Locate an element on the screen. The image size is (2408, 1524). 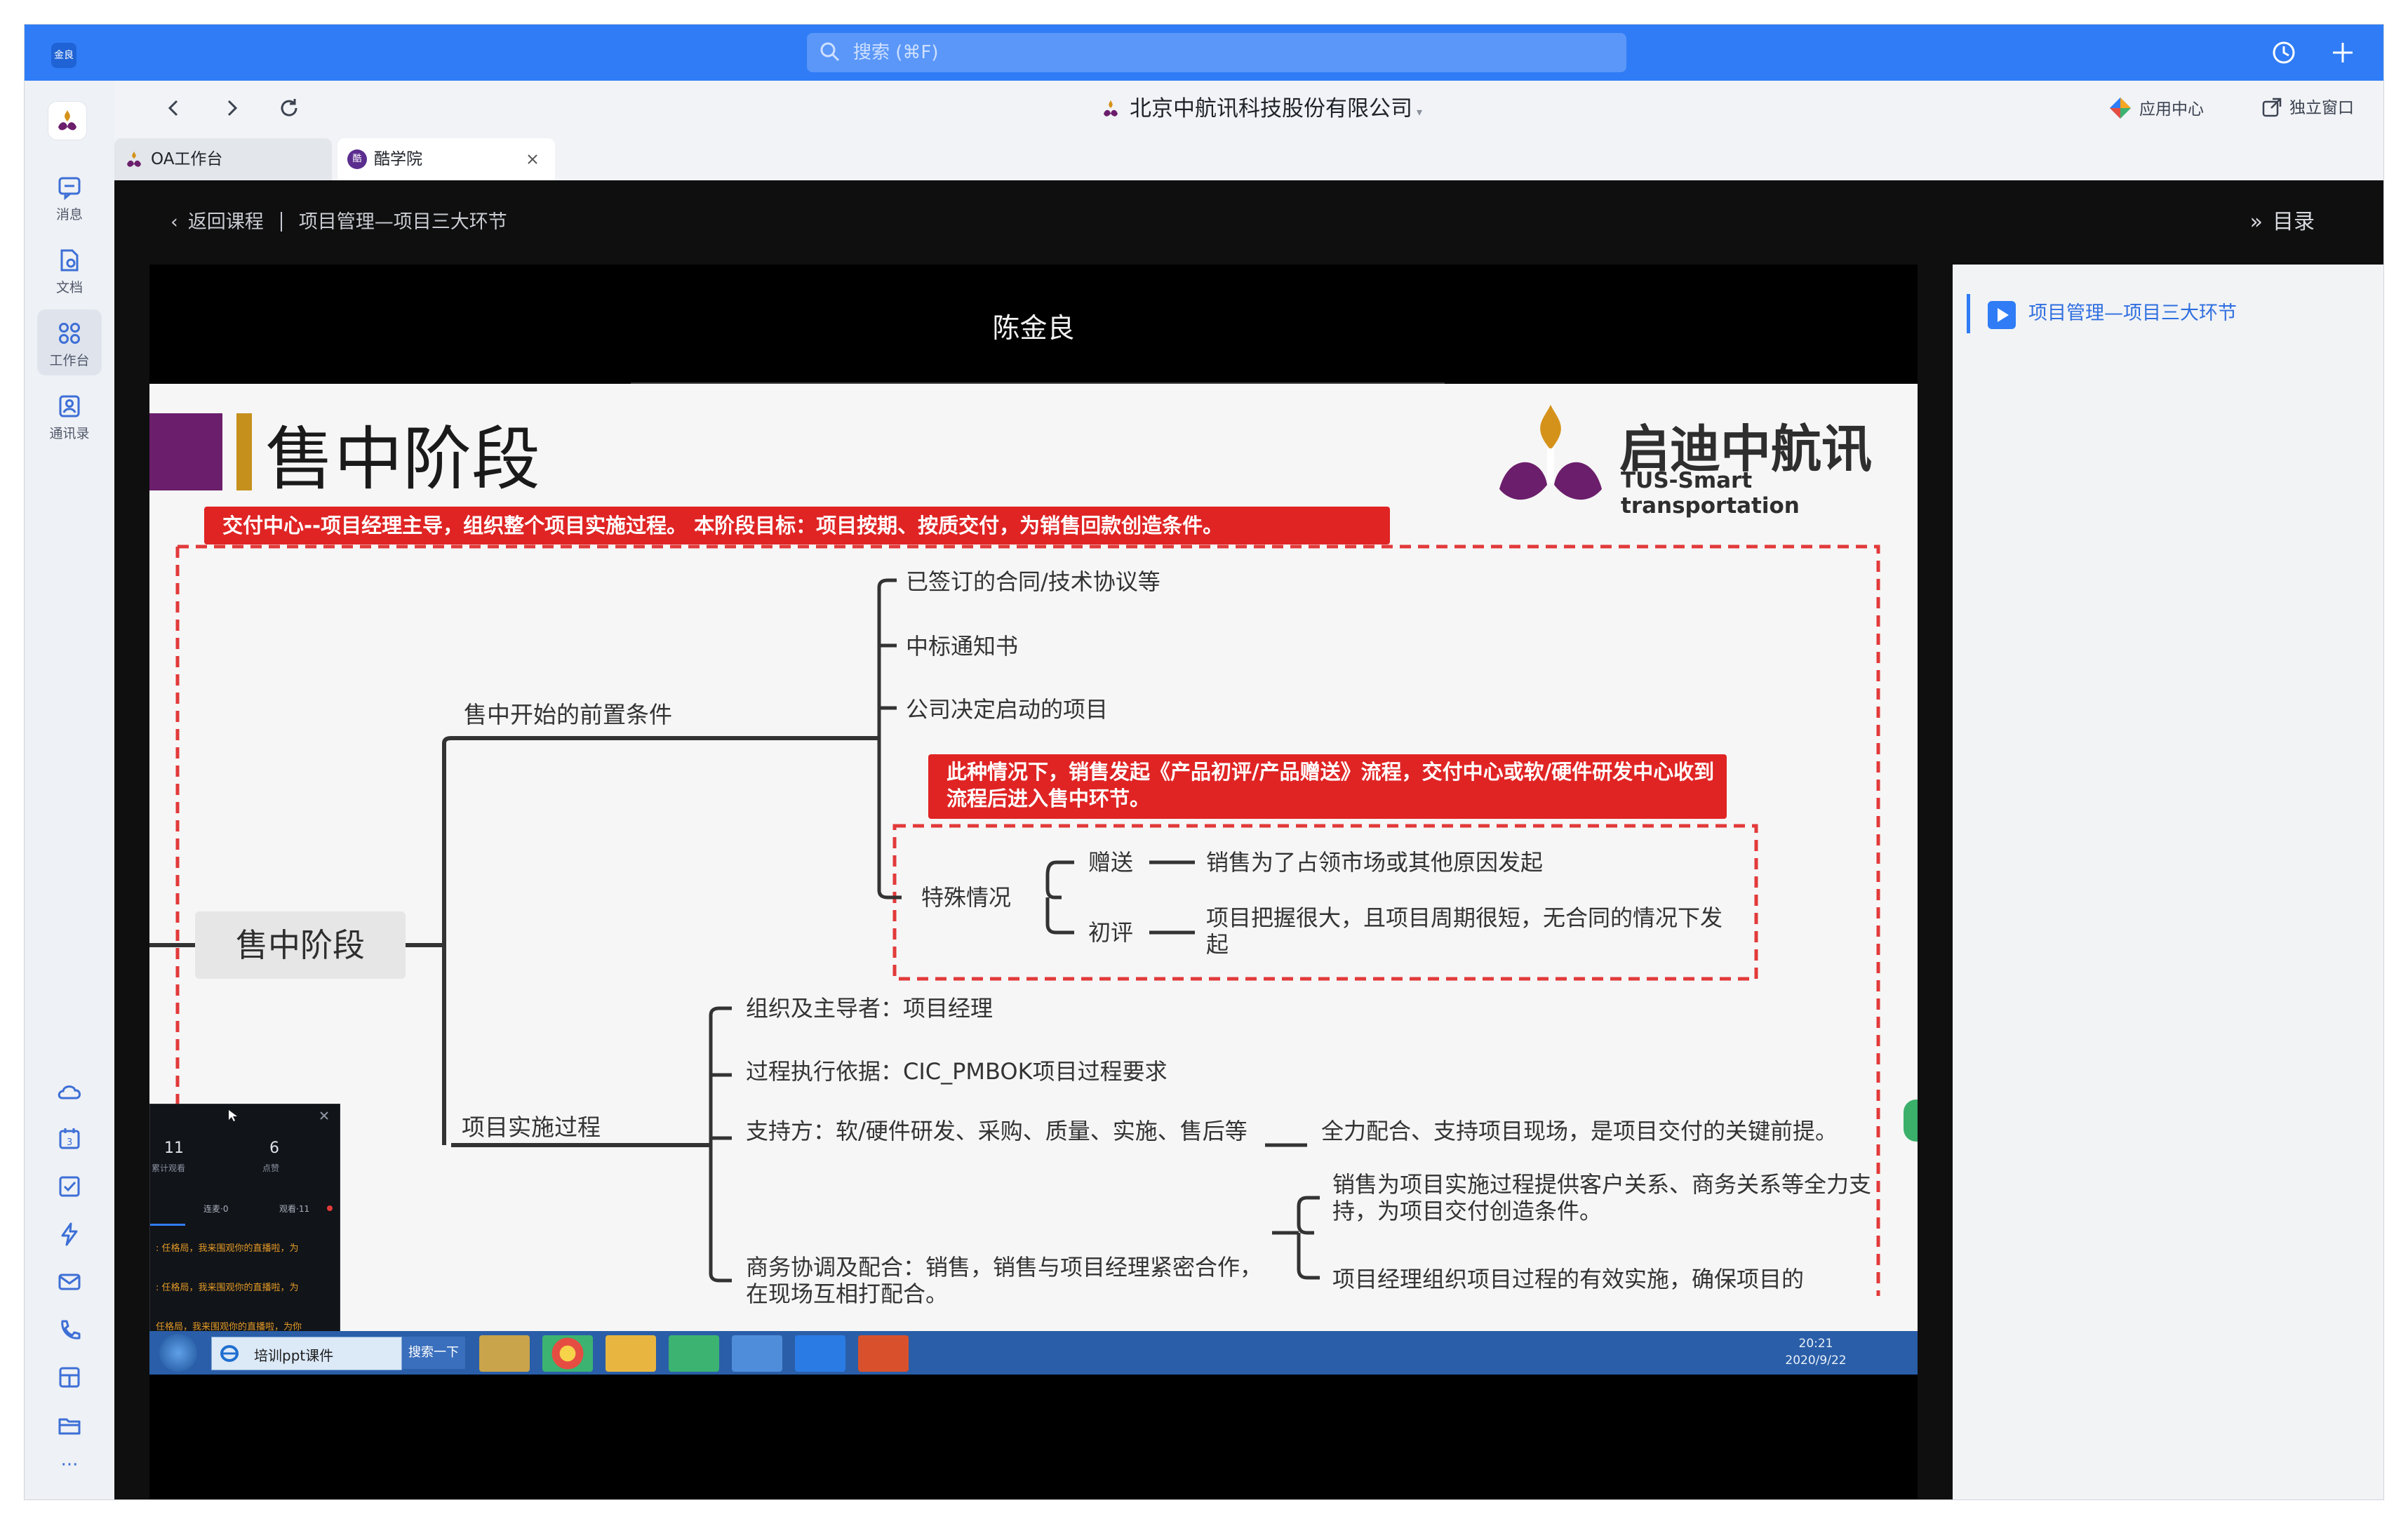
breadcrumb-divider is located at coordinates (281, 222).